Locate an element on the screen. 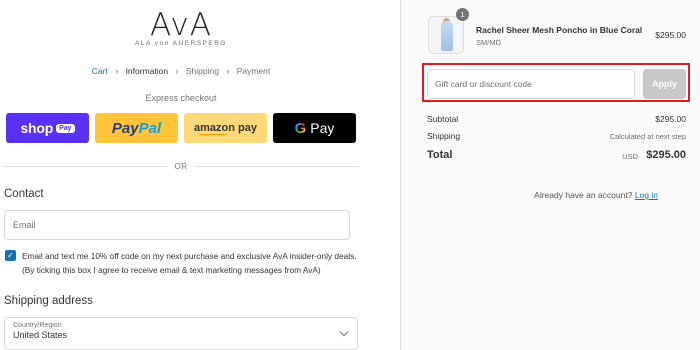 This screenshot has width=700, height=350. breadcrumb-payment: Payment is located at coordinates (253, 71).